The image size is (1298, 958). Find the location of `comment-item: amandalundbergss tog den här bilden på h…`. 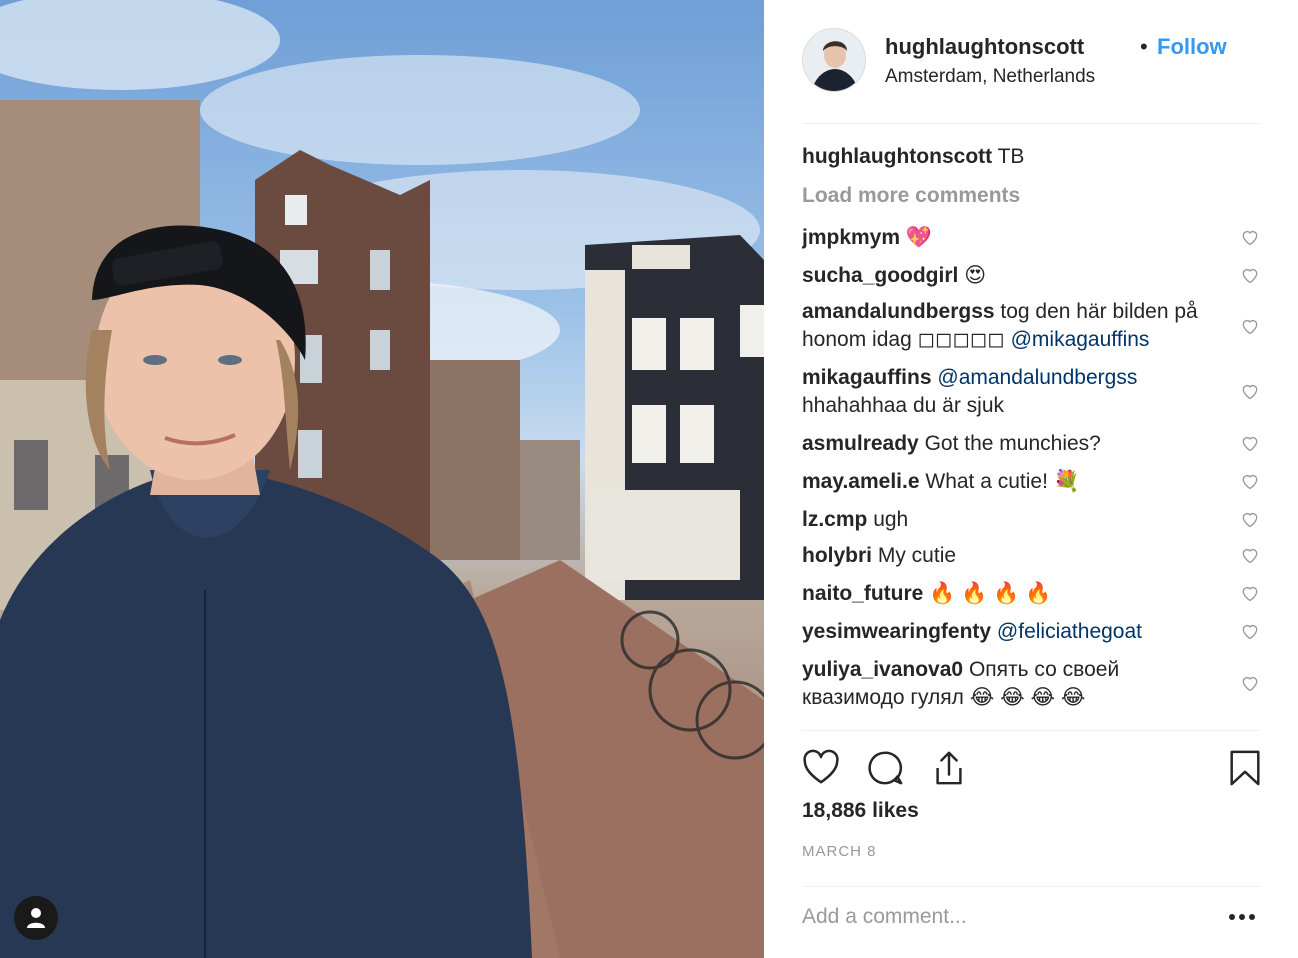

comment-item: amandalundbergss tog den här bilden på h… is located at coordinates (1012, 326).